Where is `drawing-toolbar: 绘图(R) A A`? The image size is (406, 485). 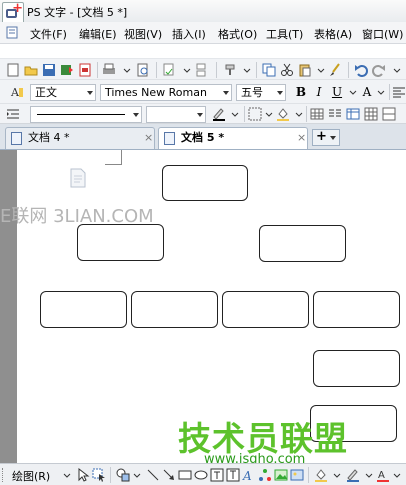
drawing-toolbar: 绘图(R) A A is located at coordinates (203, 474).